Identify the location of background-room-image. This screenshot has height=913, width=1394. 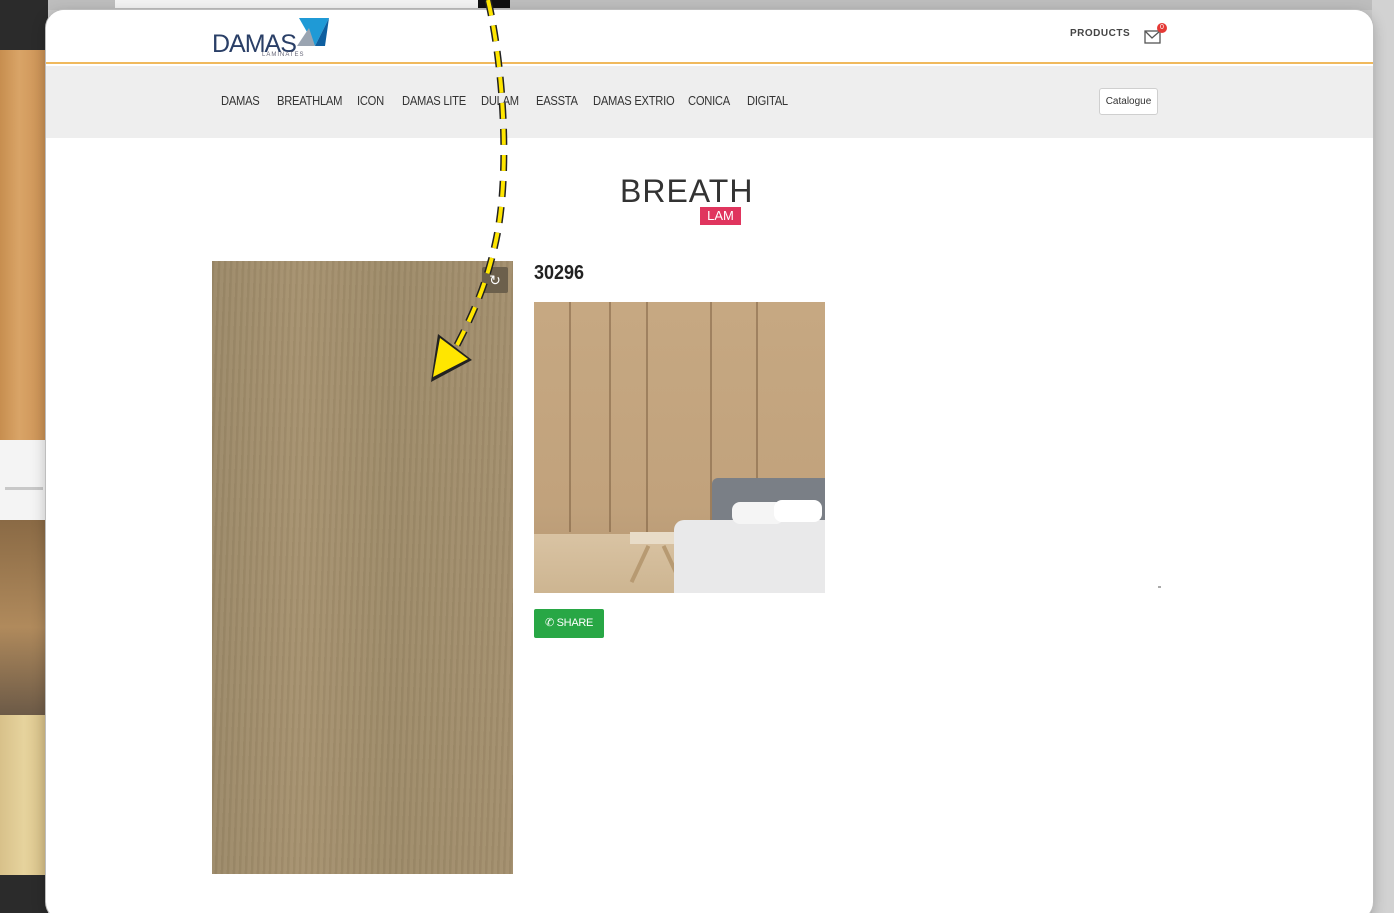
(24, 617).